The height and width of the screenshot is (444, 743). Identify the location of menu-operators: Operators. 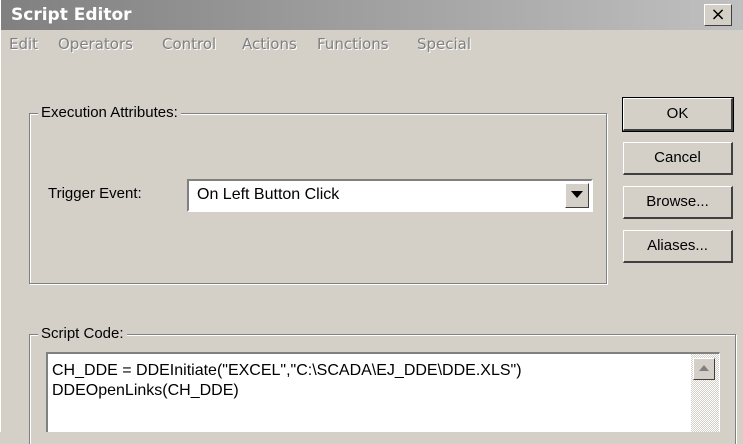
(95, 44).